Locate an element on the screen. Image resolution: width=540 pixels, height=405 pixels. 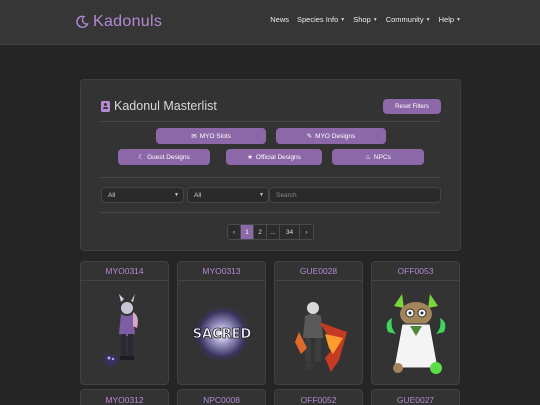
myo-slots-label: MYO Slots is located at coordinates (215, 136).